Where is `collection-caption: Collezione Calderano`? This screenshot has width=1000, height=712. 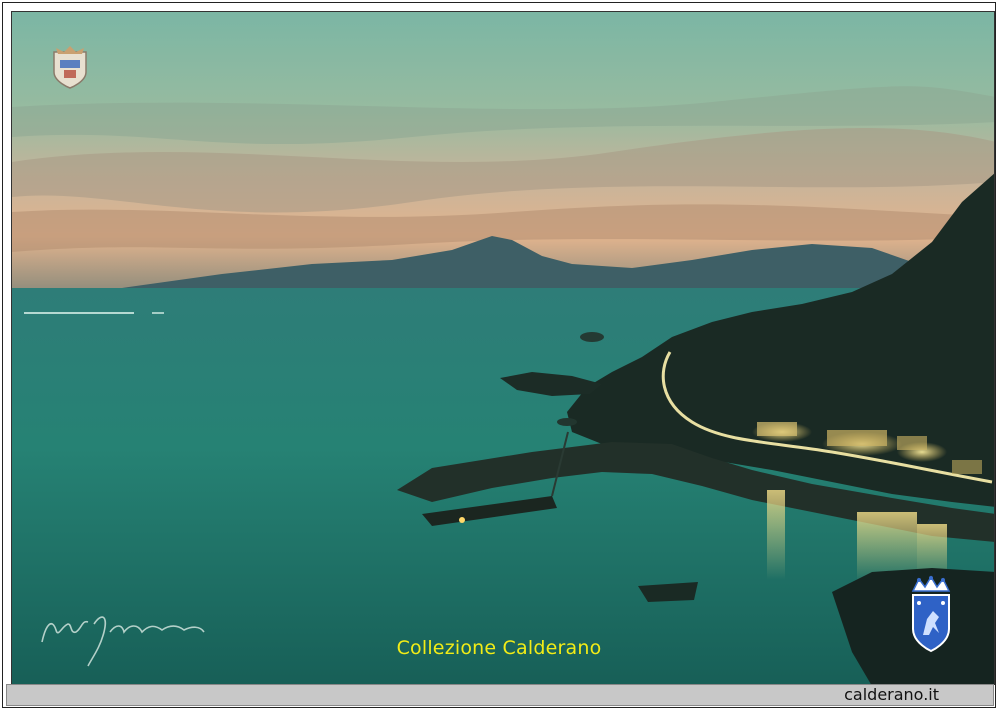
collection-caption: Collezione Calderano is located at coordinates (499, 648).